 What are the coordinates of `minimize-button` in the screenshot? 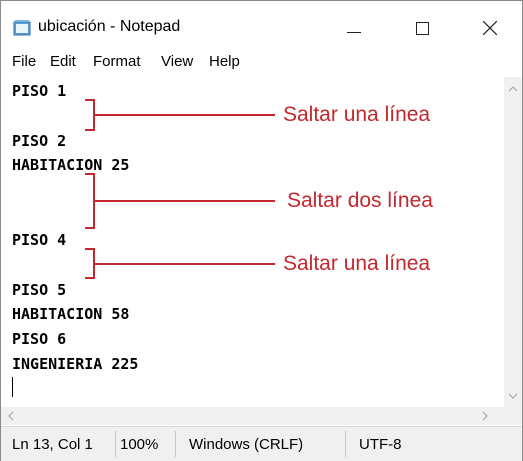 It's located at (354, 23).